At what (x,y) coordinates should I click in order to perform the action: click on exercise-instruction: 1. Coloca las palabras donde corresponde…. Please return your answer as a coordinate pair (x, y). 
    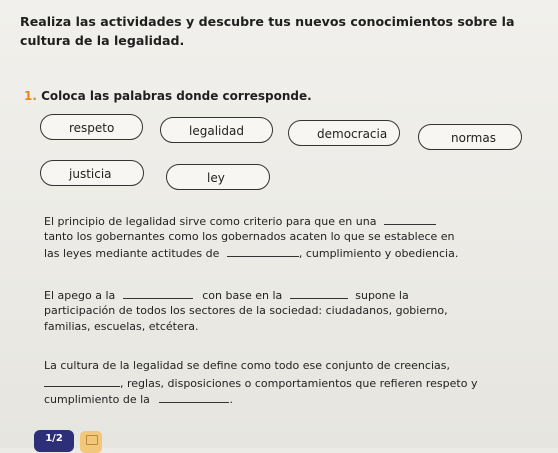
    Looking at the image, I should click on (168, 96).